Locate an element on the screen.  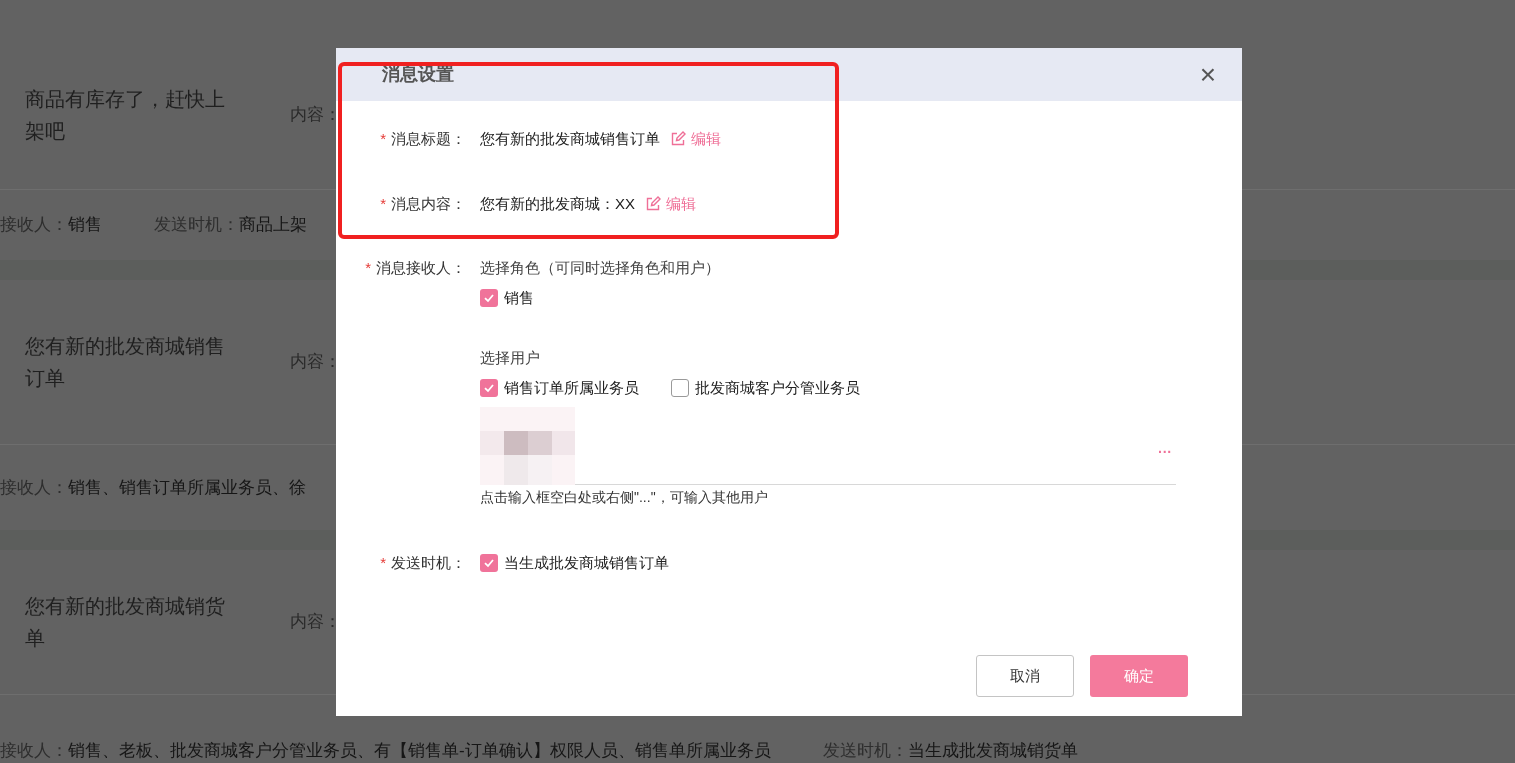
checkmark-icon is located at coordinates (489, 563).